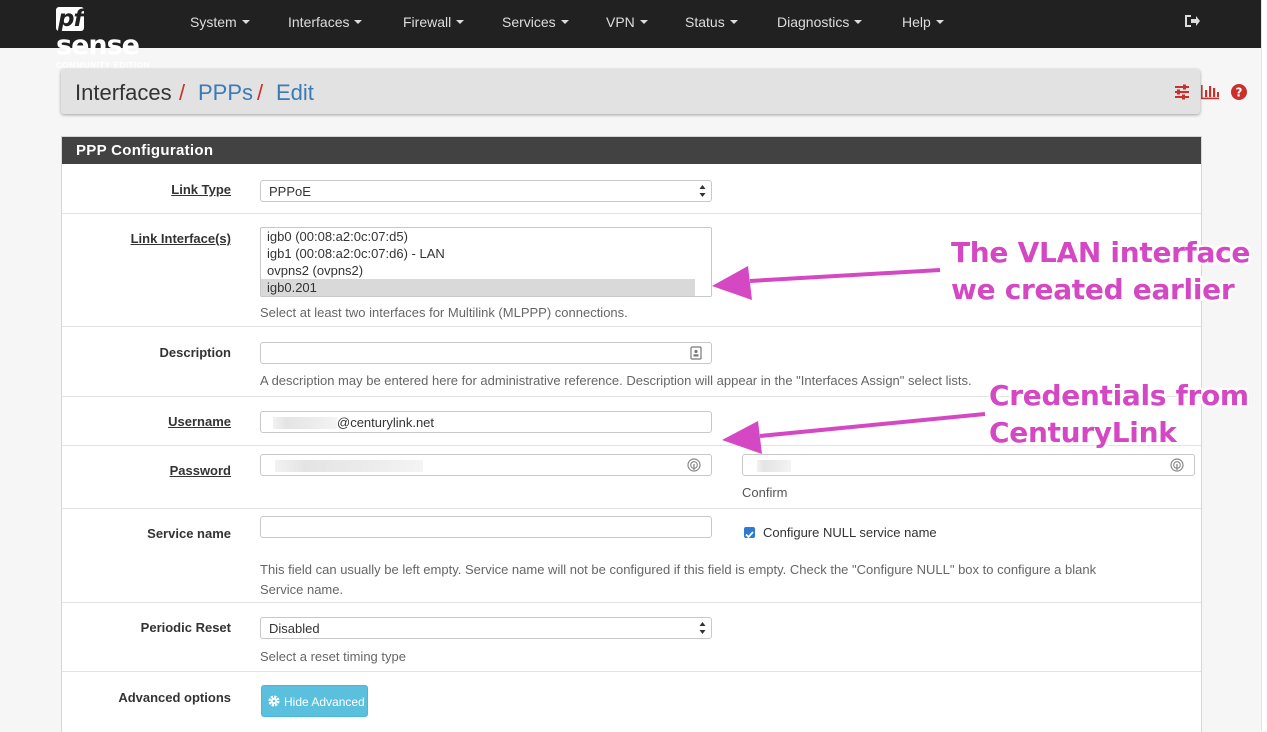  I want to click on nav-vpn: VPN, so click(627, 22).